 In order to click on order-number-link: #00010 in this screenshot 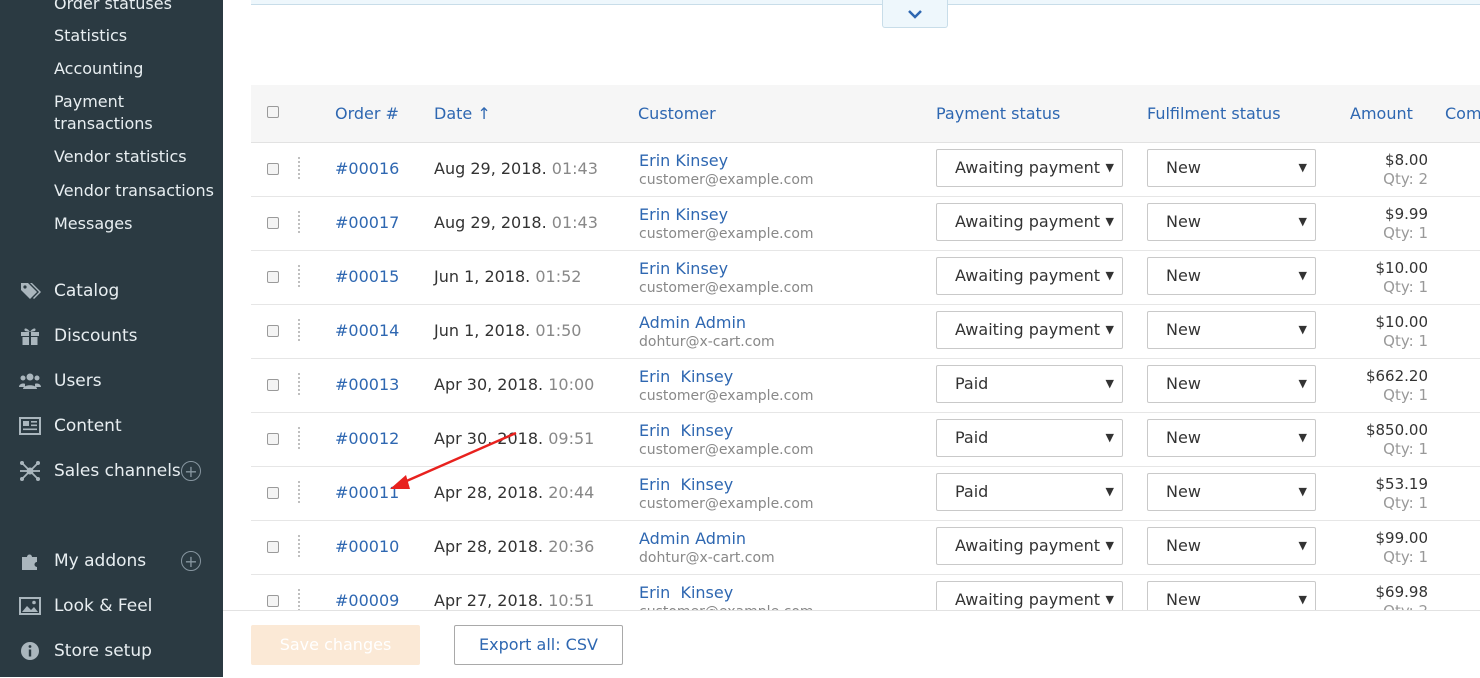, I will do `click(367, 546)`.